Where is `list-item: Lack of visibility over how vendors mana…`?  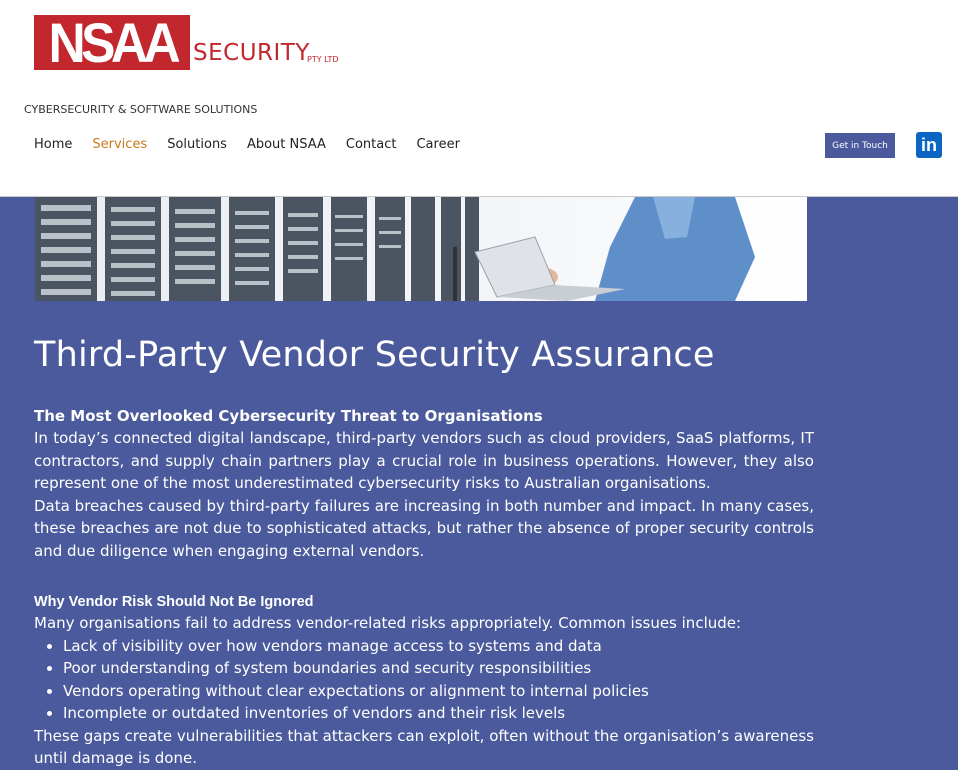 list-item: Lack of visibility over how vendors mana… is located at coordinates (438, 646).